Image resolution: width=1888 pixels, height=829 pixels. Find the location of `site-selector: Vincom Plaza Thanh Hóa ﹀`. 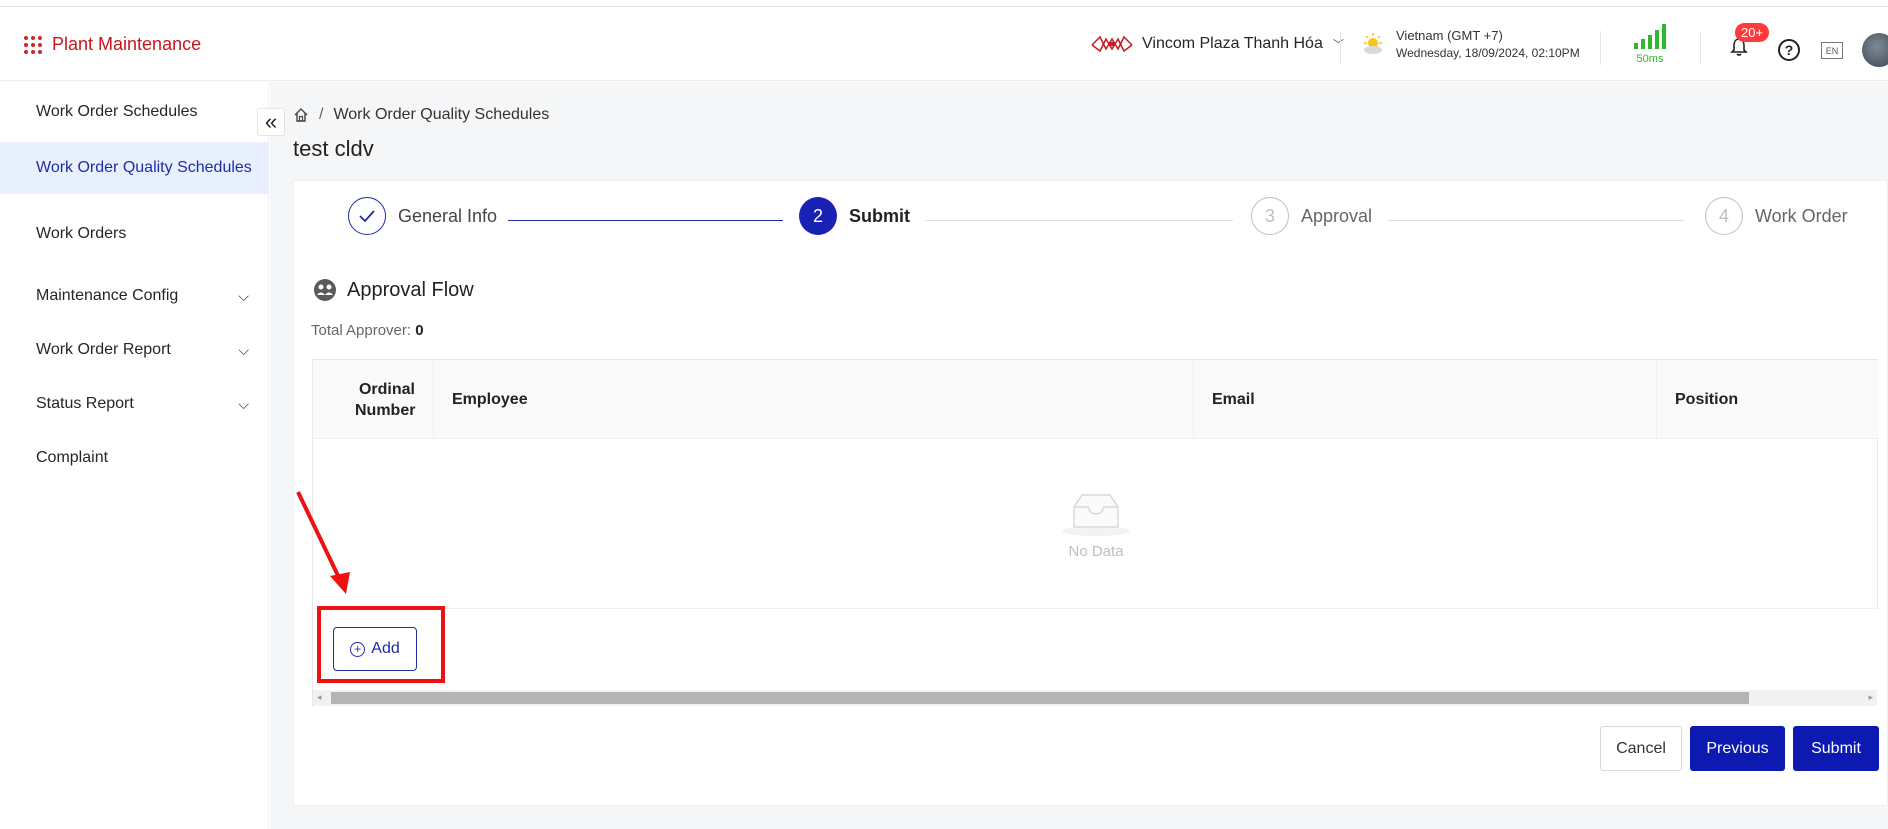

site-selector: Vincom Plaza Thanh Hóa ﹀ is located at coordinates (1217, 44).